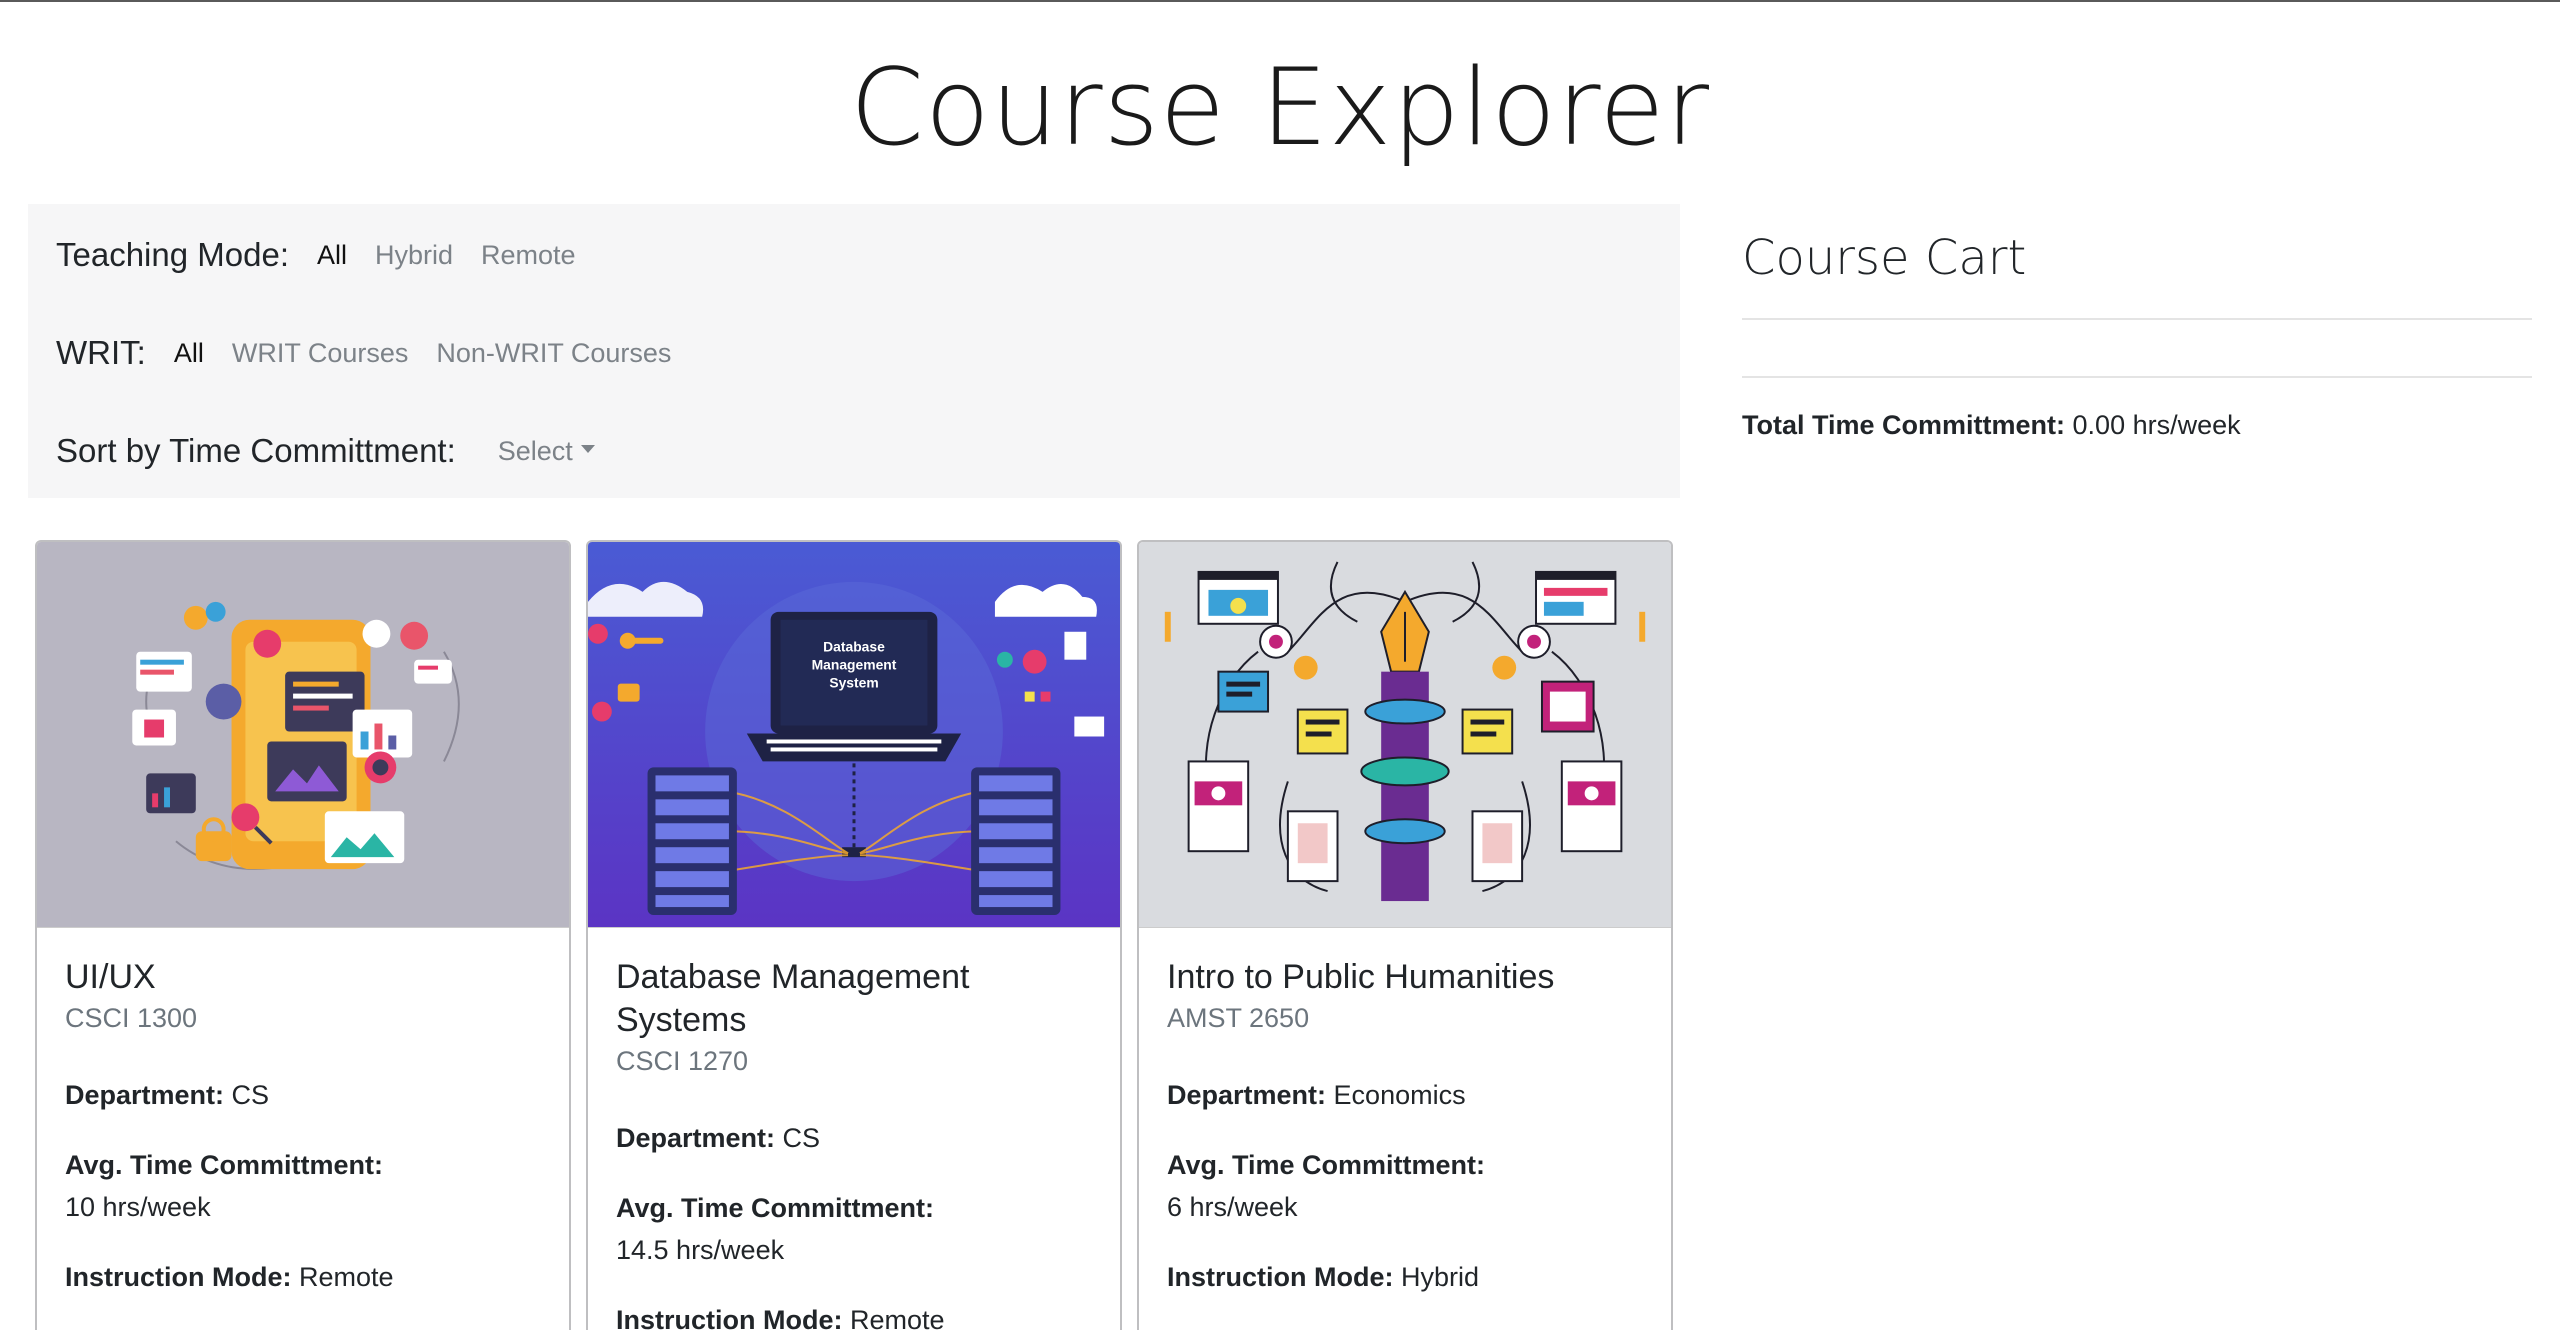  I want to click on course-time: Avg. Time Committment: 14.5 hrs/week, so click(854, 1229).